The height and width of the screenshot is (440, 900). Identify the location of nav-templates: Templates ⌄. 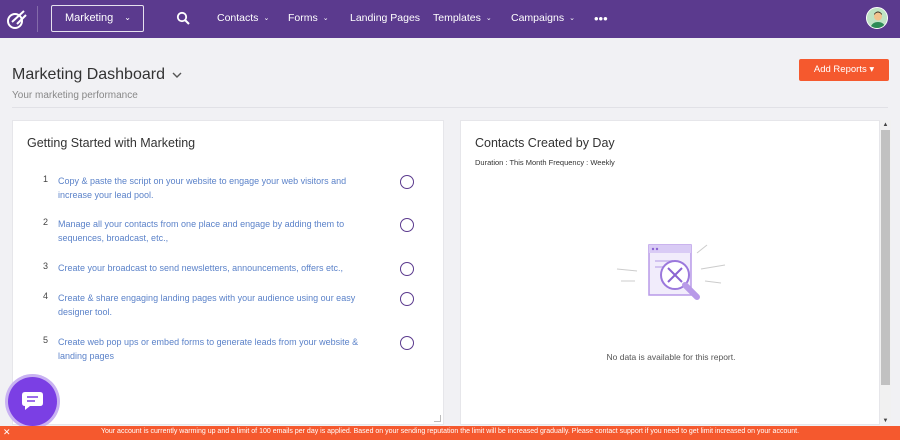
(462, 18).